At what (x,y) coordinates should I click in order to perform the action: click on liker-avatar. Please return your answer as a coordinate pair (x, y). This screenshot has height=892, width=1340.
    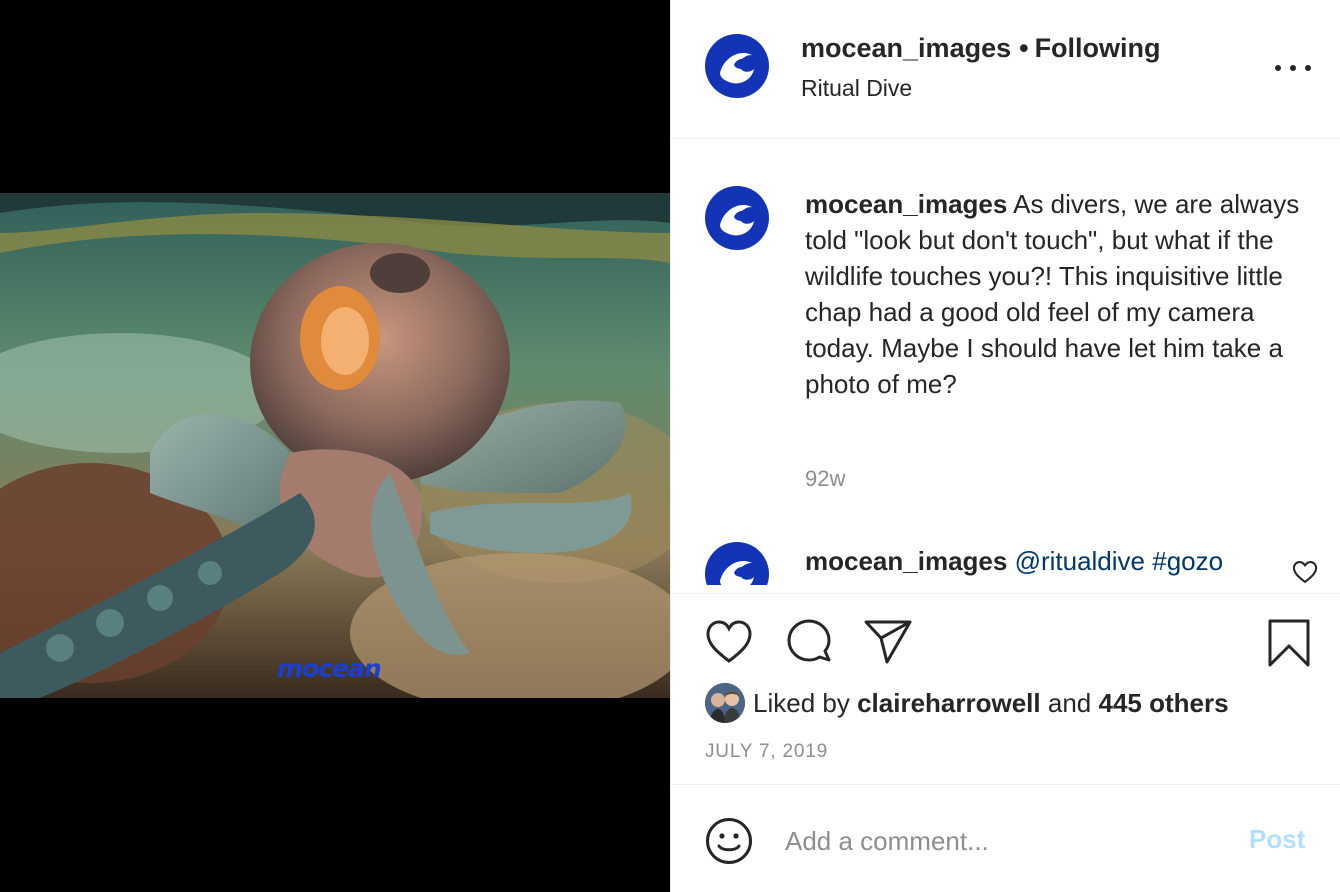
    Looking at the image, I should click on (725, 703).